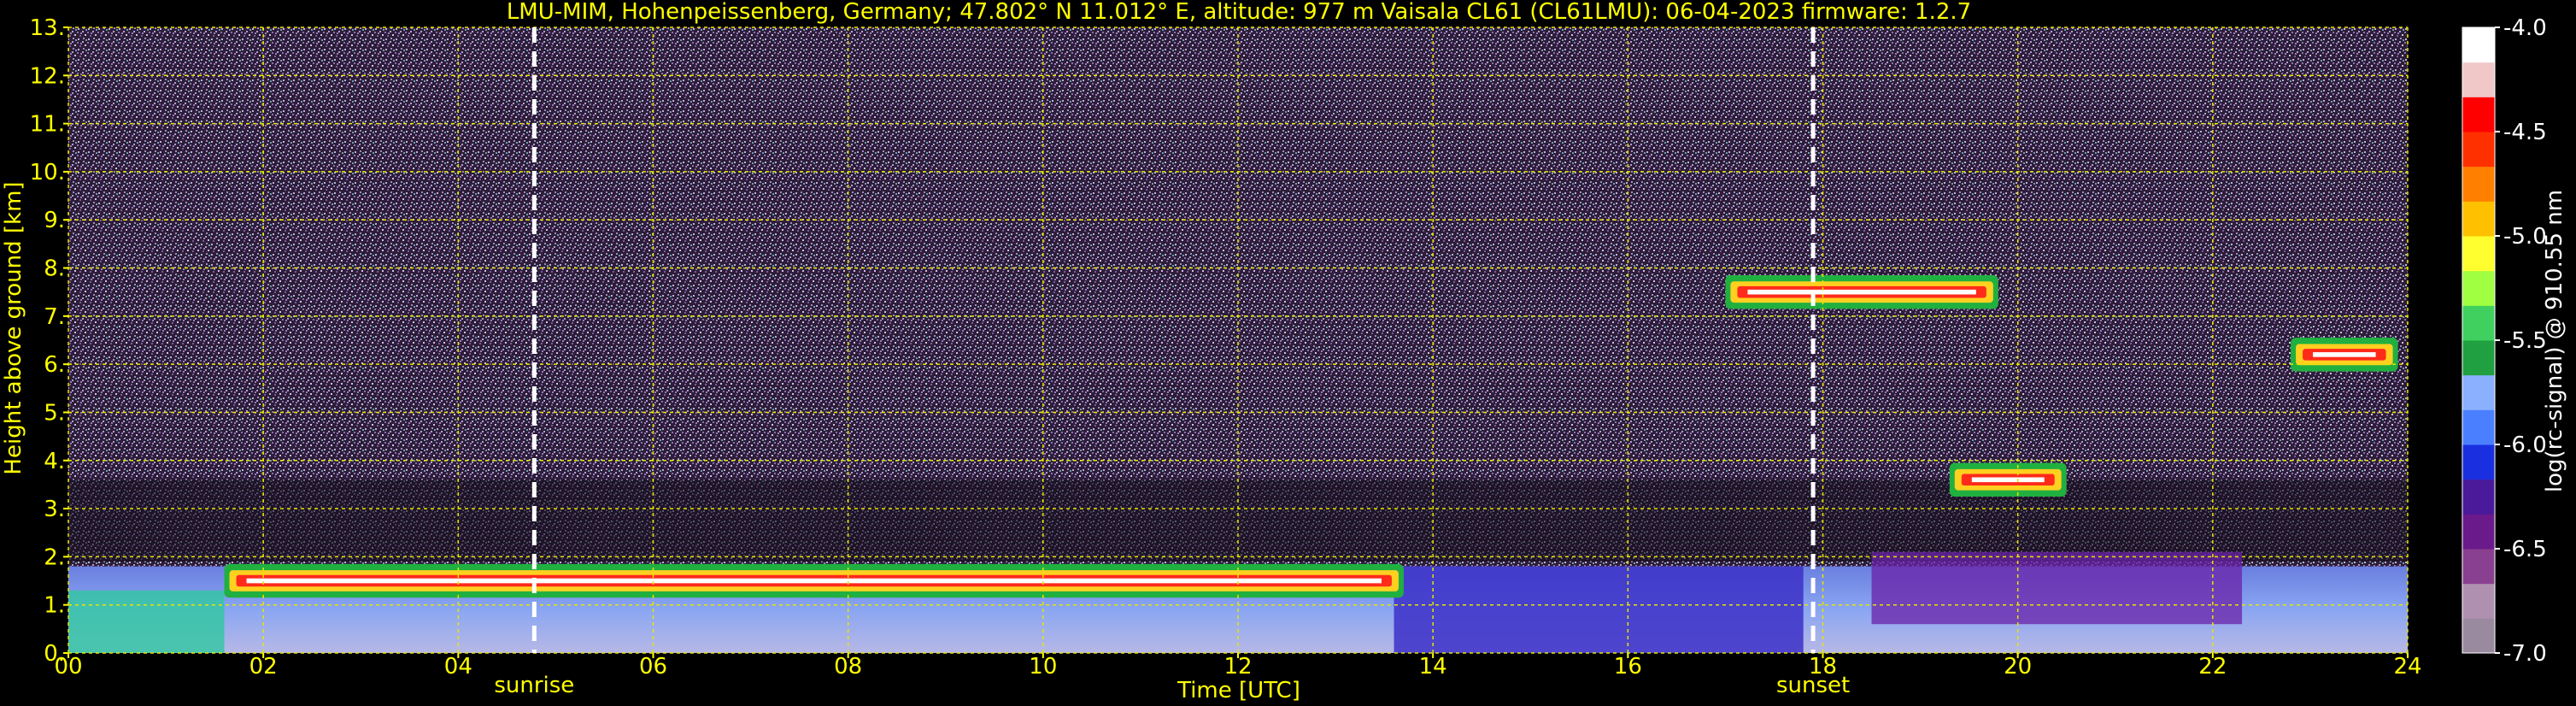 This screenshot has width=2576, height=706. Describe the element at coordinates (2018, 667) in the screenshot. I see `x-tick-label: 20` at that location.